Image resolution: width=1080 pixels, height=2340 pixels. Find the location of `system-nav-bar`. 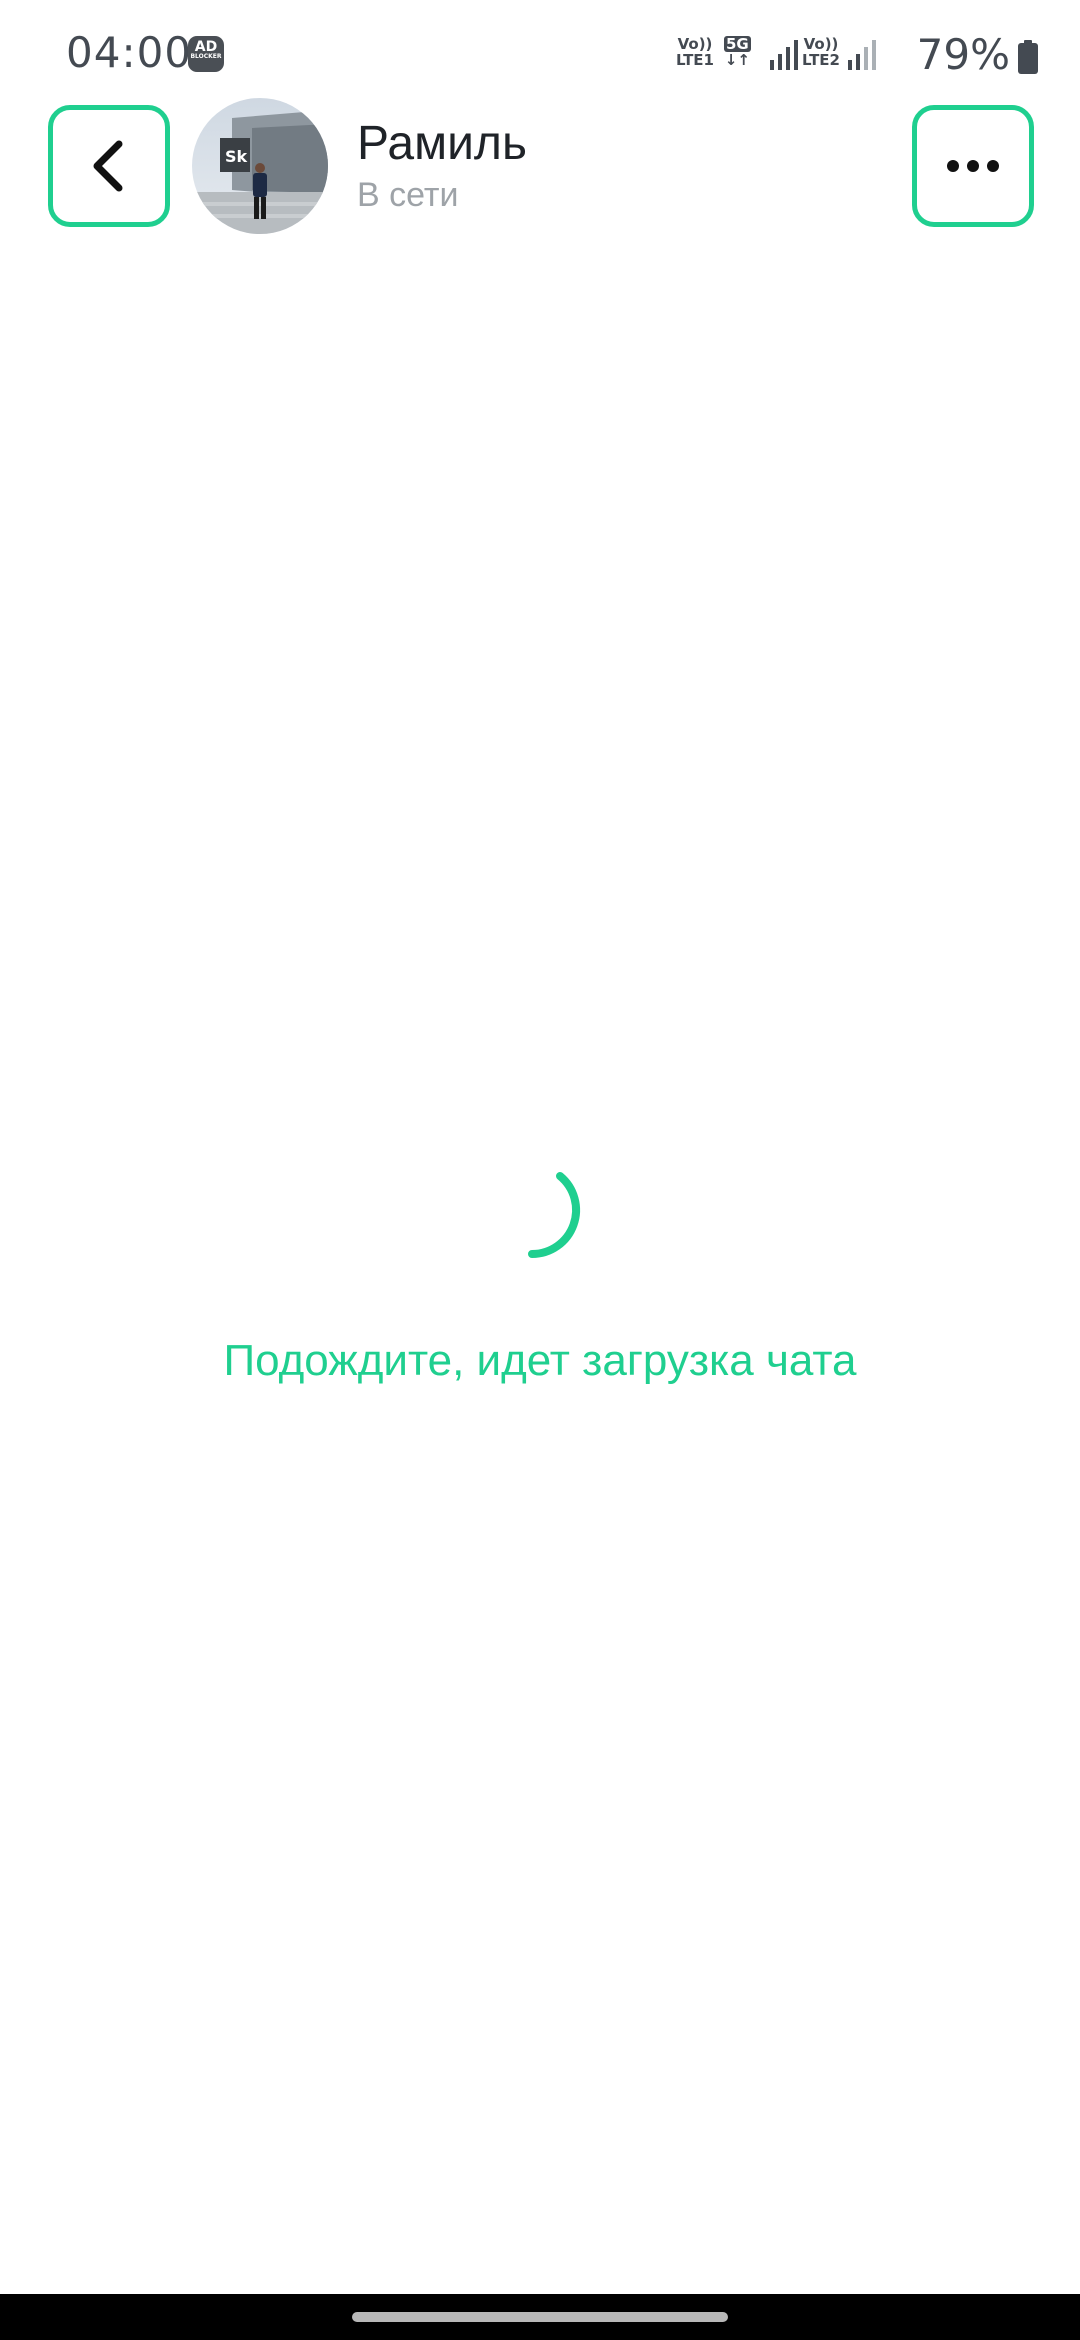

system-nav-bar is located at coordinates (540, 2317).